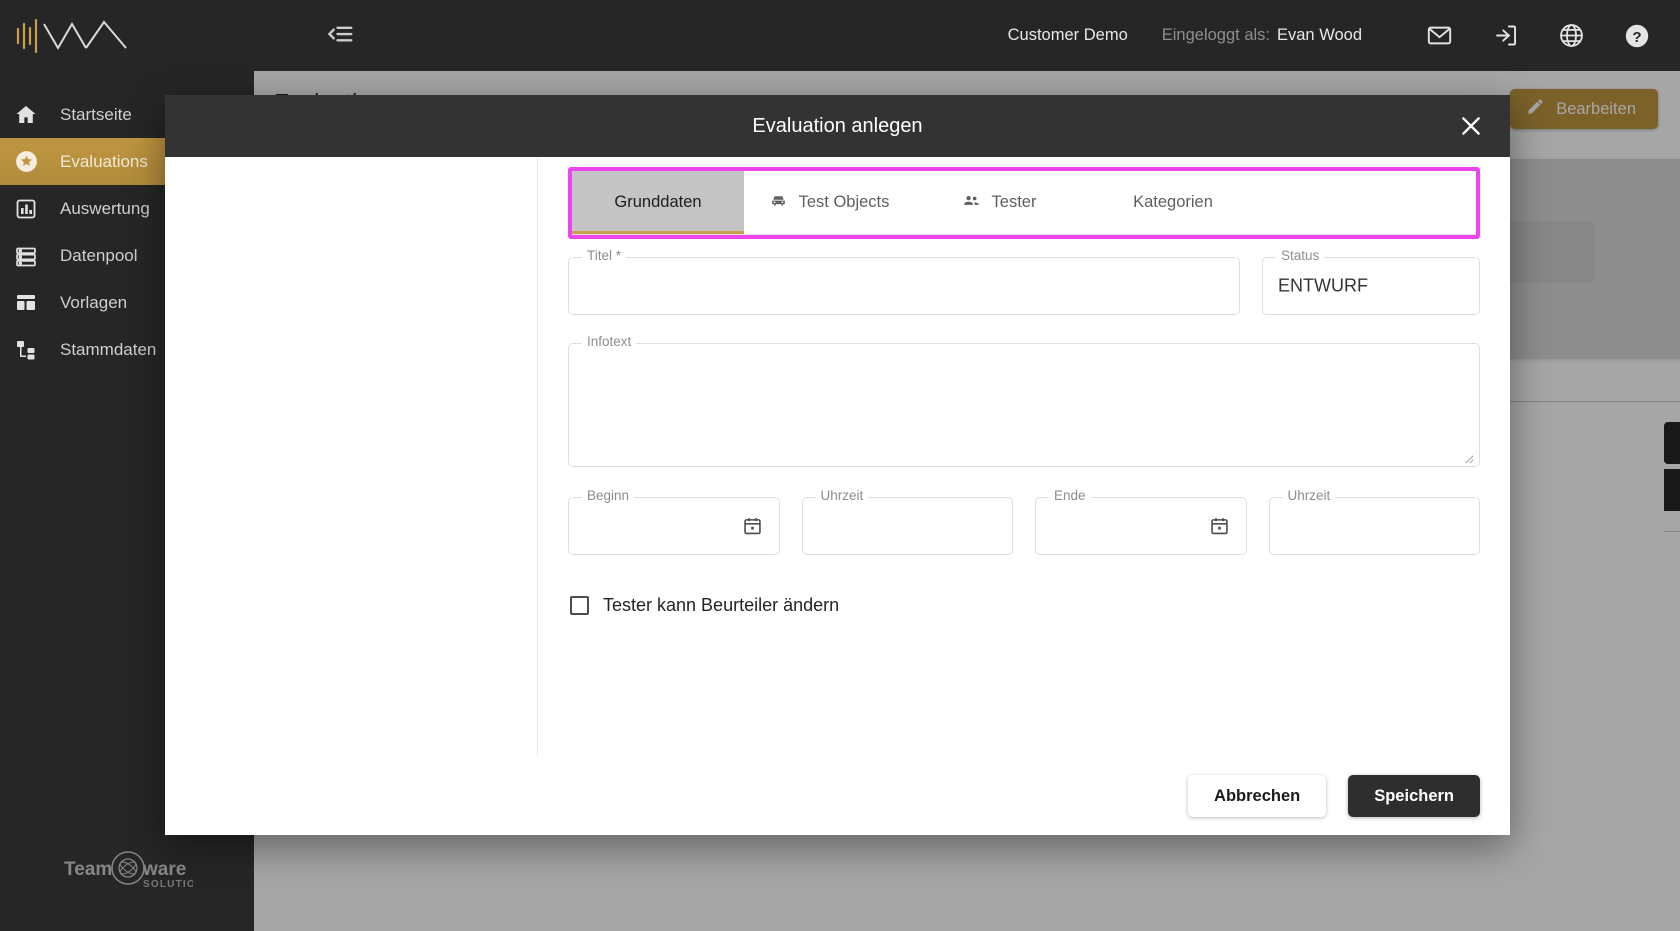 The width and height of the screenshot is (1680, 931). What do you see at coordinates (1257, 796) in the screenshot?
I see `abbrechen-button: Abbrechen` at bounding box center [1257, 796].